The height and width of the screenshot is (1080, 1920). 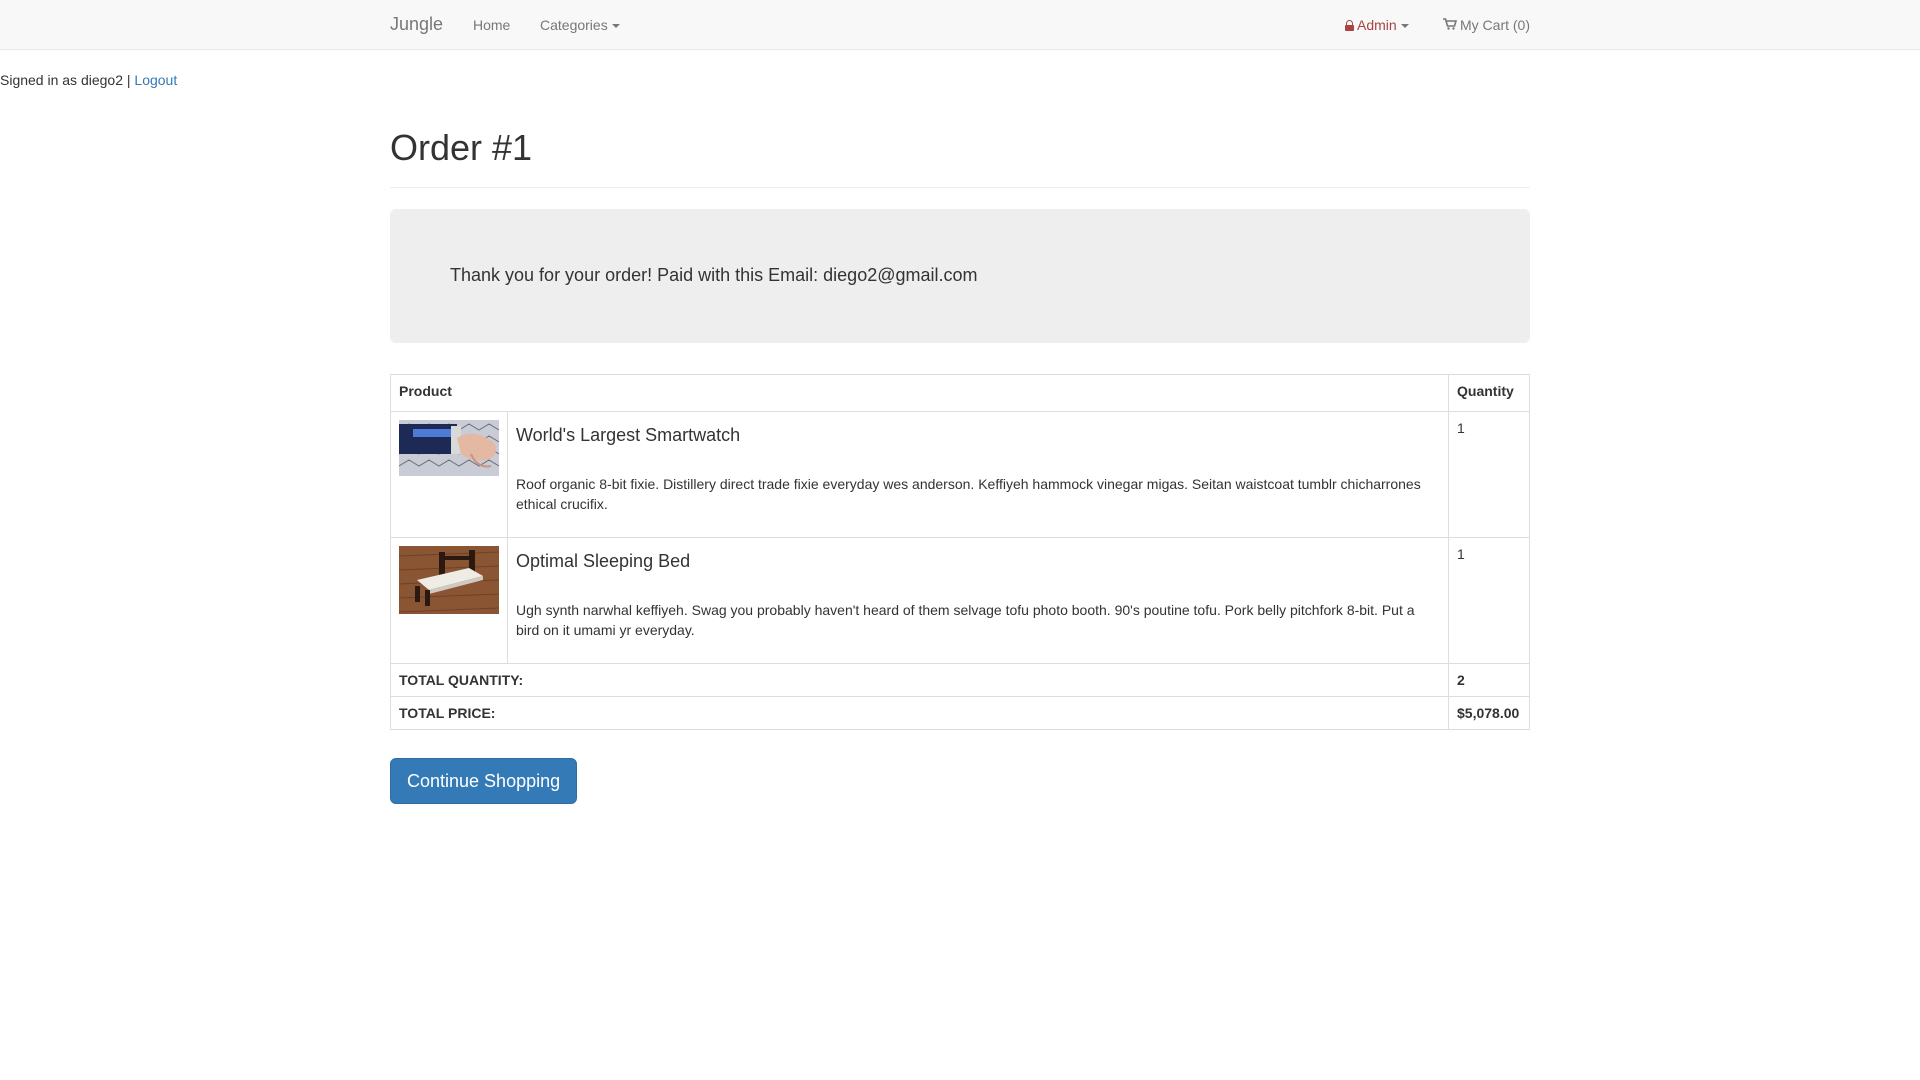 I want to click on top-navbar: Jungle Home Categories Admin My Cart (0), so click(x=960, y=25).